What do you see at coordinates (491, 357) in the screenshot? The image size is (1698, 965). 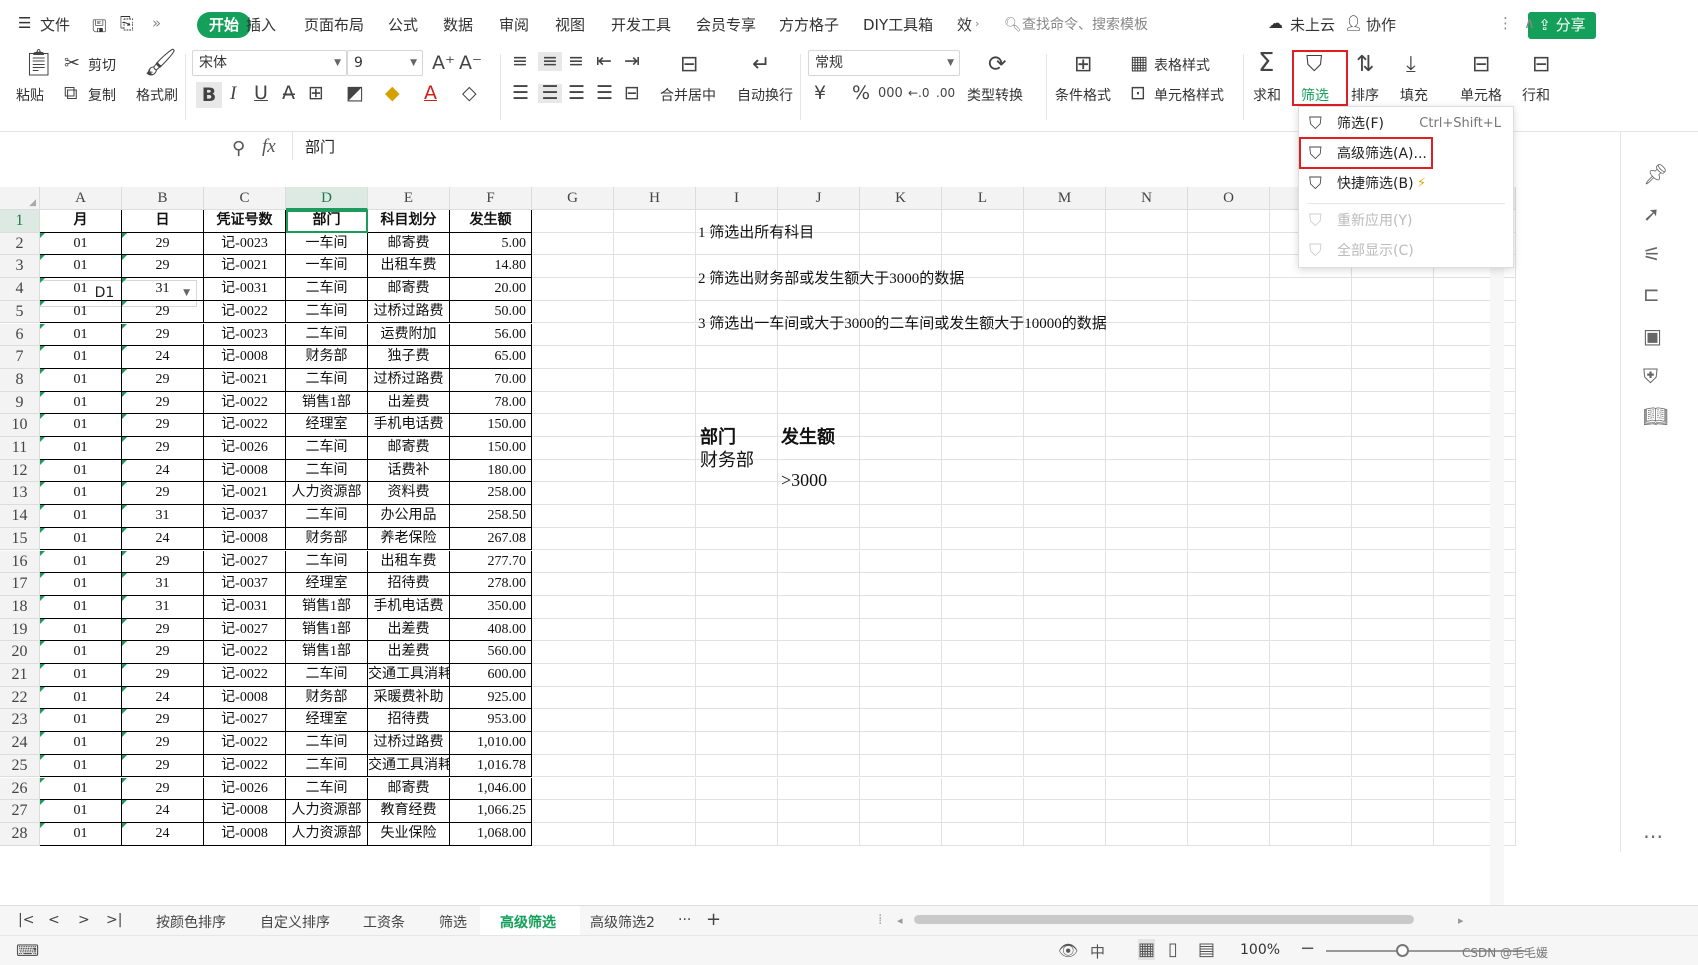 I see `table-cell: 65.00` at bounding box center [491, 357].